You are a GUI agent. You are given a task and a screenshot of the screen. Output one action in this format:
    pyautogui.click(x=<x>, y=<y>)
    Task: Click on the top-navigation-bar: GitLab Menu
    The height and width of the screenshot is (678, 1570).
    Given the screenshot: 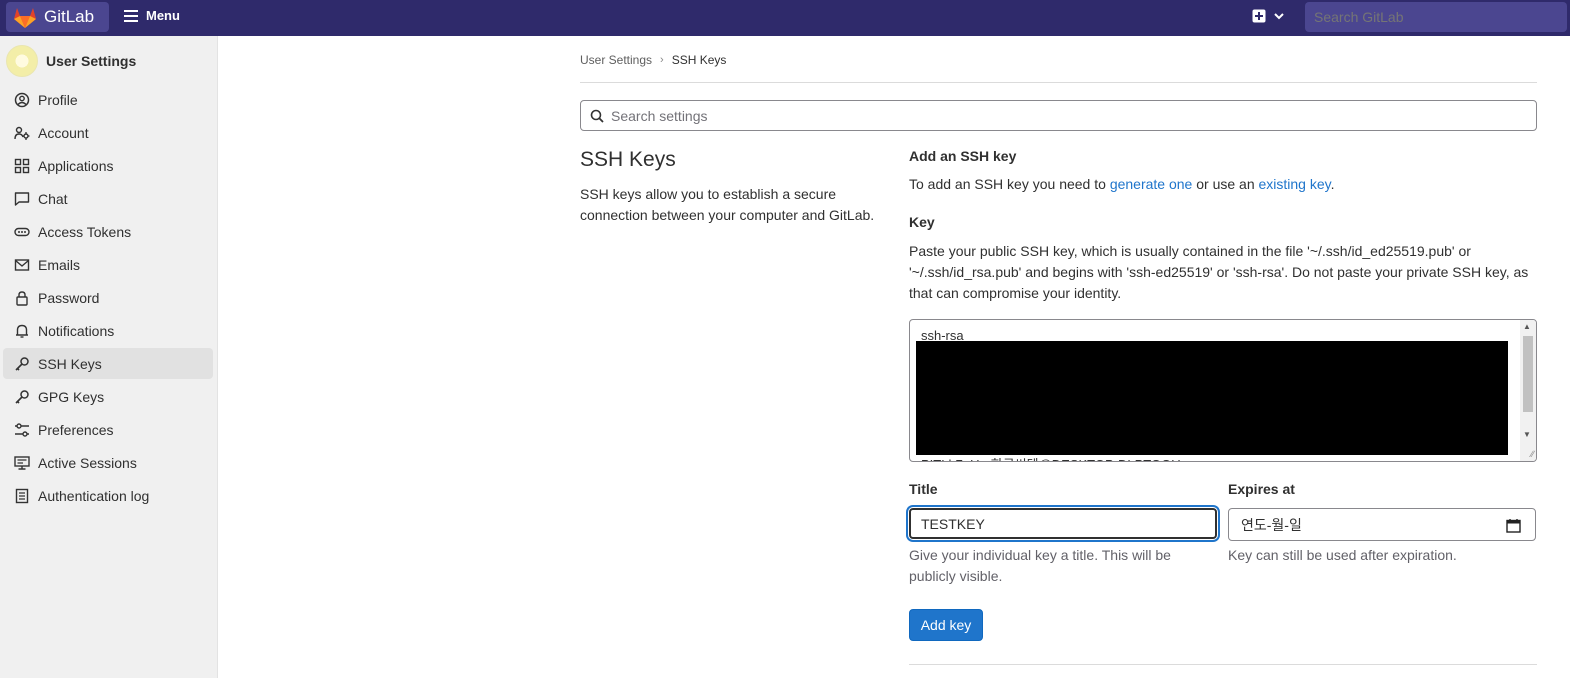 What is the action you would take?
    pyautogui.click(x=785, y=18)
    